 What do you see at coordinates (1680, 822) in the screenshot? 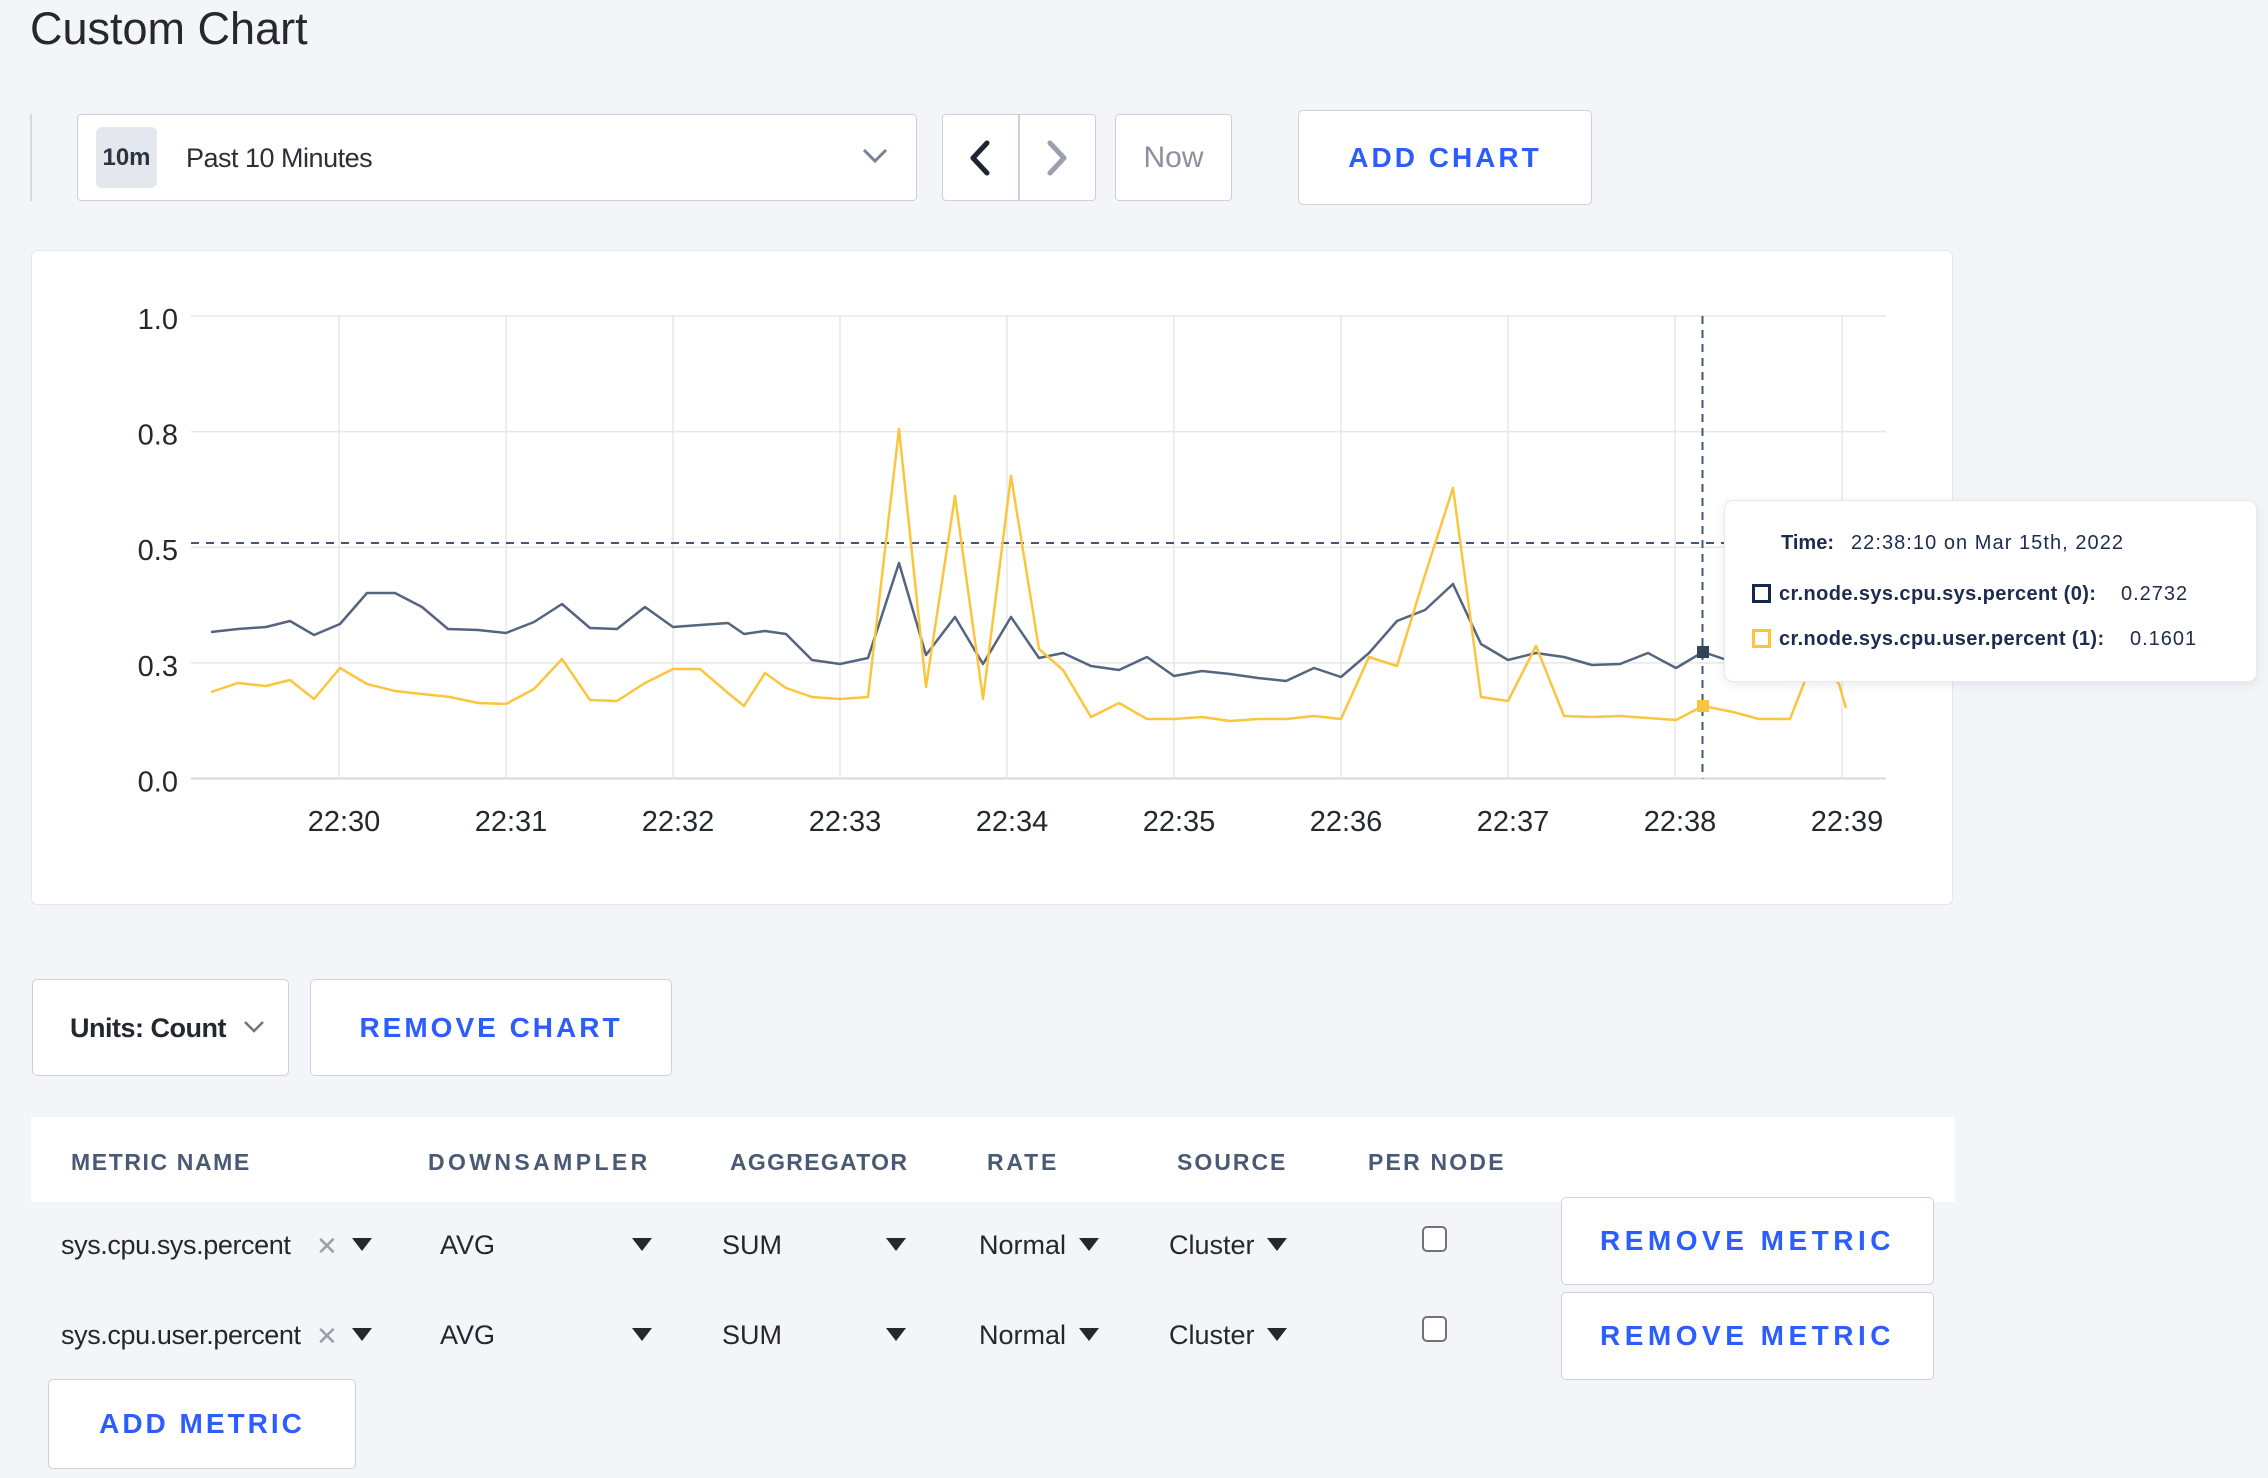
I see `svg-text: 22:38` at bounding box center [1680, 822].